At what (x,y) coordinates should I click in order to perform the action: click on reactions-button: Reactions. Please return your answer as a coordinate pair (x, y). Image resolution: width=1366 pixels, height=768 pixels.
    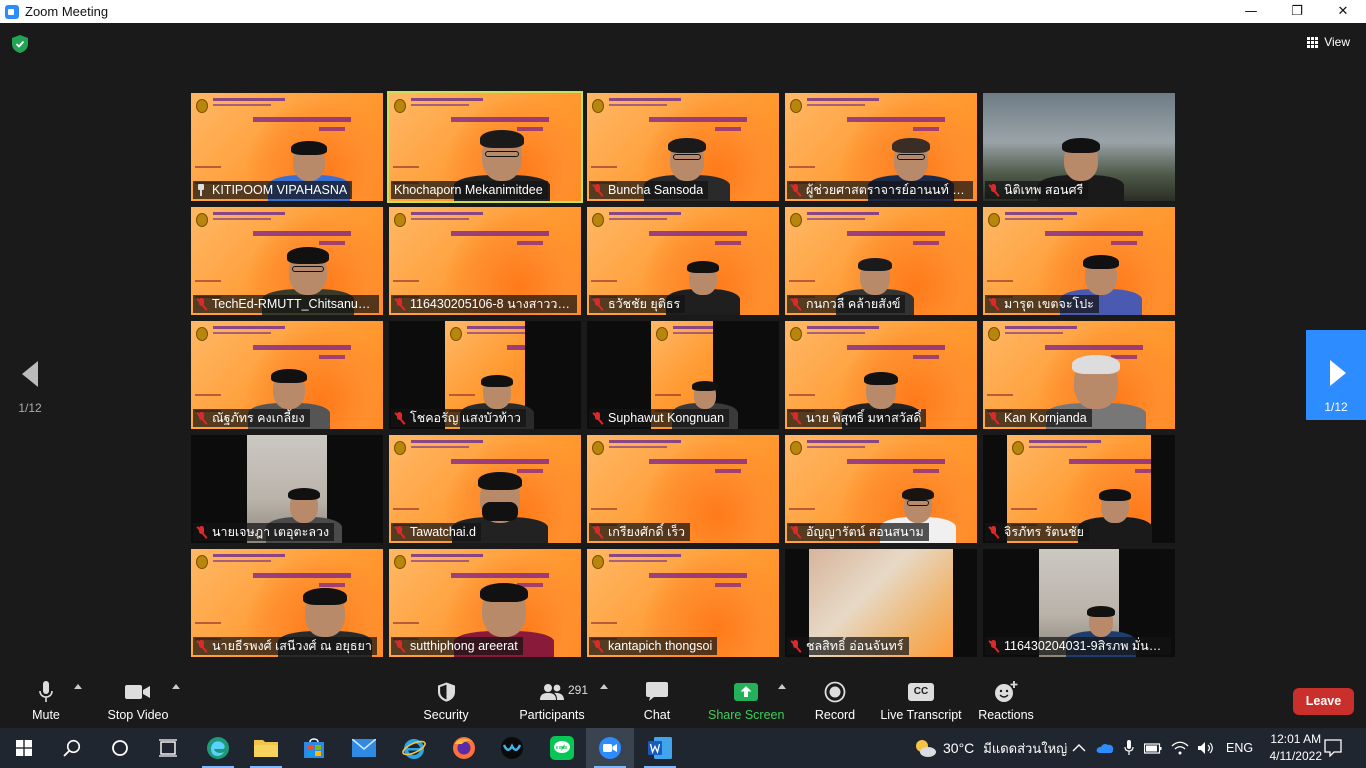
    Looking at the image, I should click on (1006, 702).